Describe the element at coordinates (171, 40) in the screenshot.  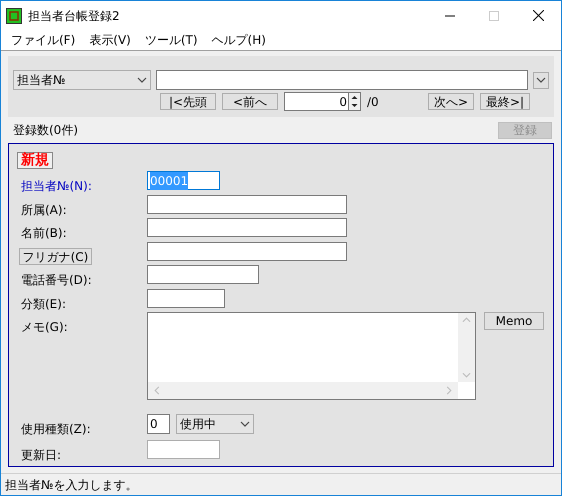
I see `menu-item: ツール(T)` at that location.